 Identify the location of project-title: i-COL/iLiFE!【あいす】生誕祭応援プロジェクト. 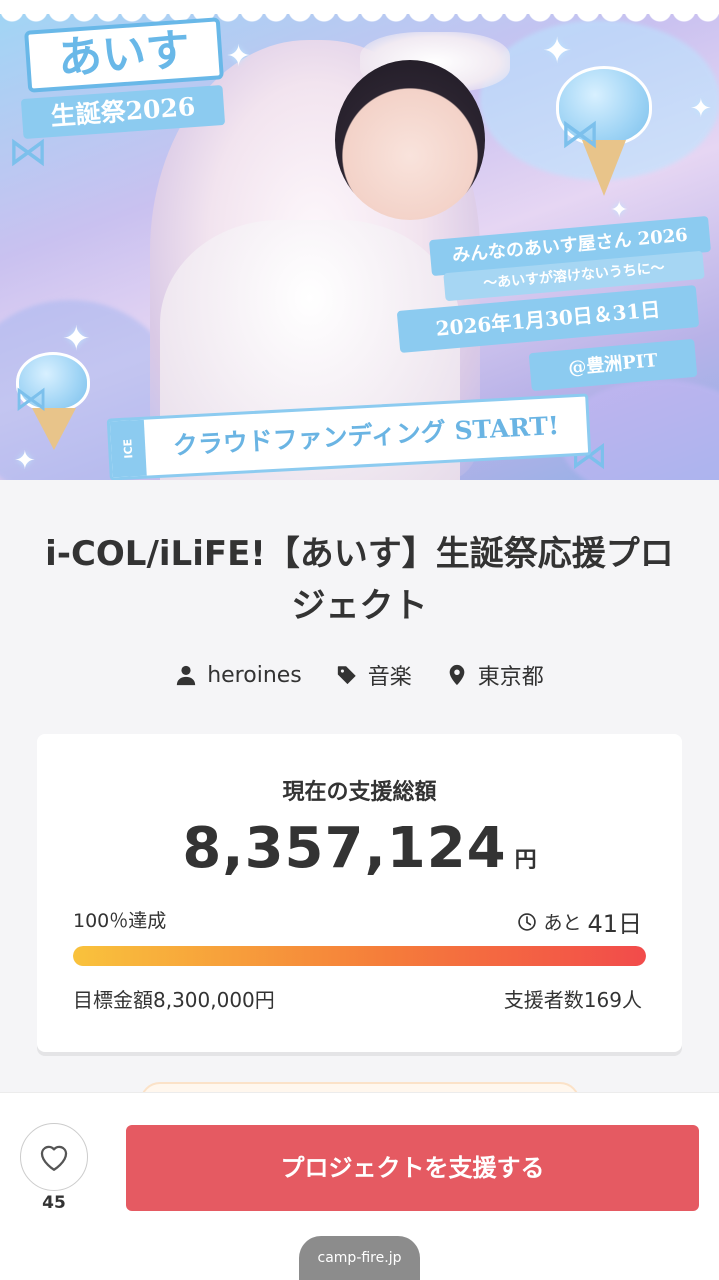
(359, 580).